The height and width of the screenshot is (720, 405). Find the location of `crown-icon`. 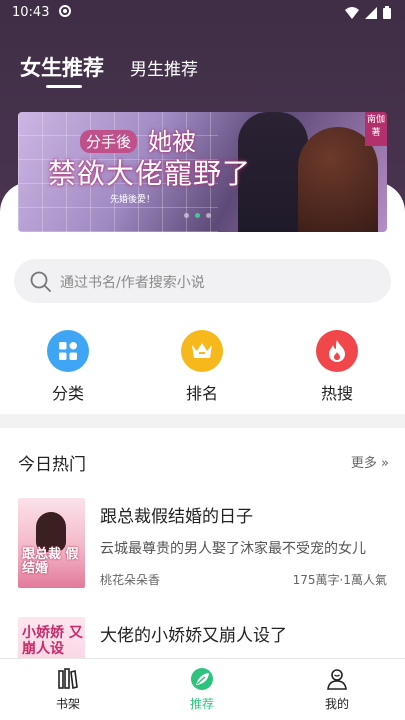

crown-icon is located at coordinates (202, 351).